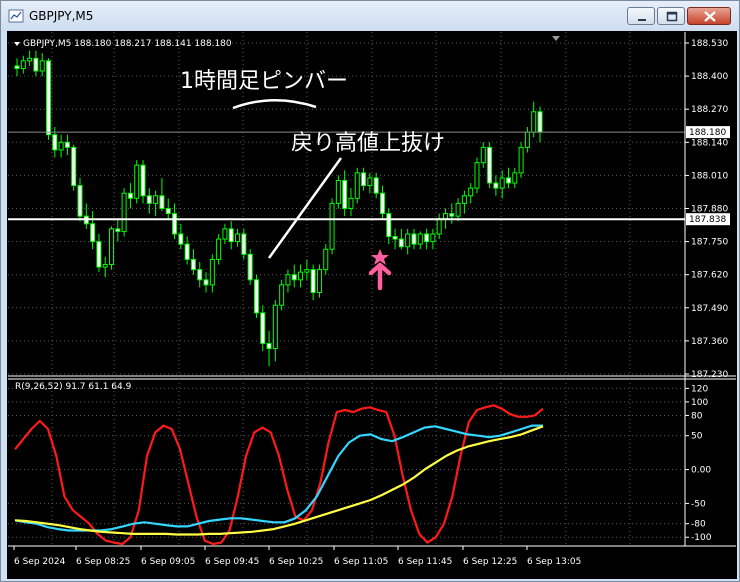 This screenshot has height=582, width=740. I want to click on maximize-button, so click(671, 16).